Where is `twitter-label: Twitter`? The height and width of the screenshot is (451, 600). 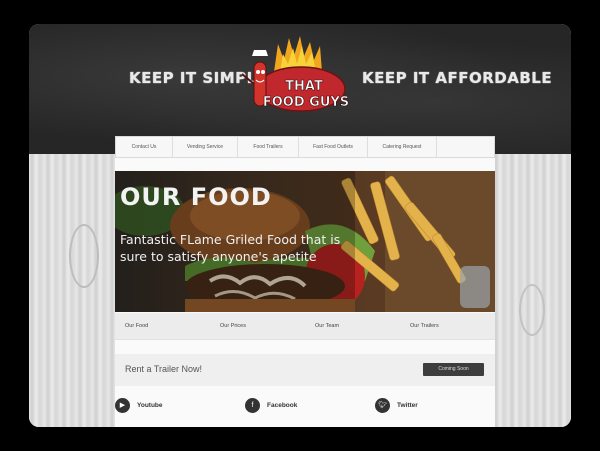 twitter-label: Twitter is located at coordinates (407, 405).